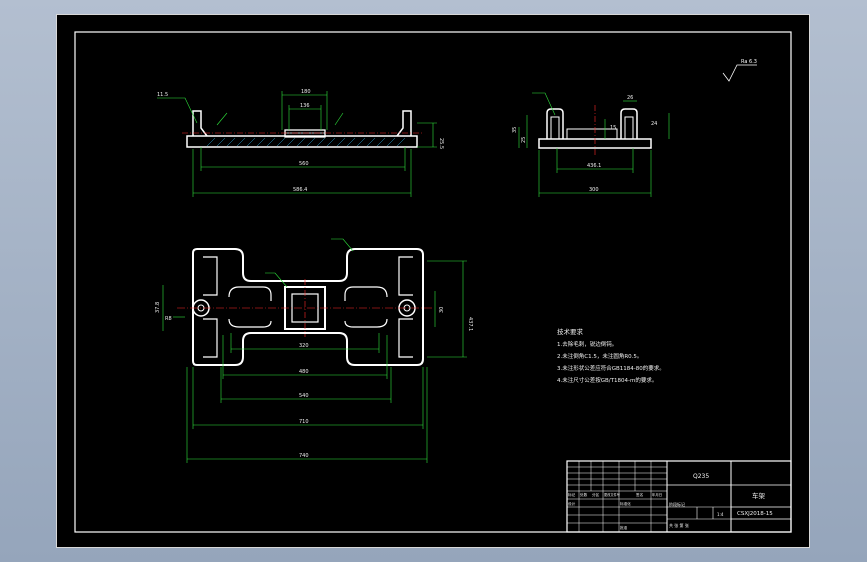  Describe the element at coordinates (599, 356) in the screenshot. I see `note-2: 2.未注倒角C1.5，未注圆角R0.5。` at that location.